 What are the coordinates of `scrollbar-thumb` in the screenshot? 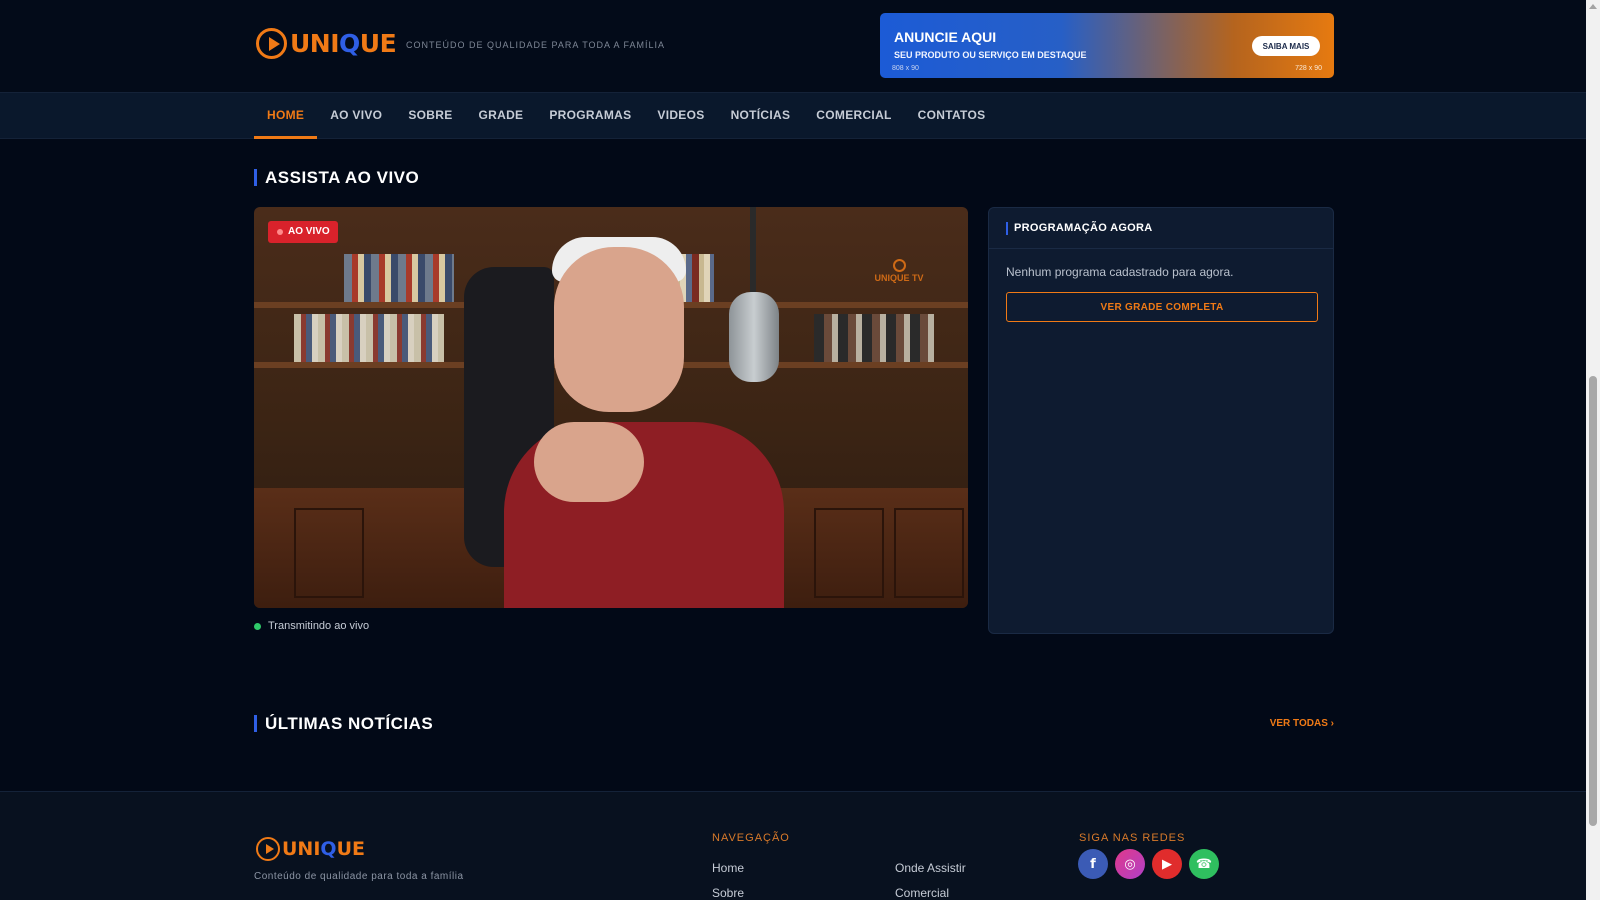 It's located at (1593, 601).